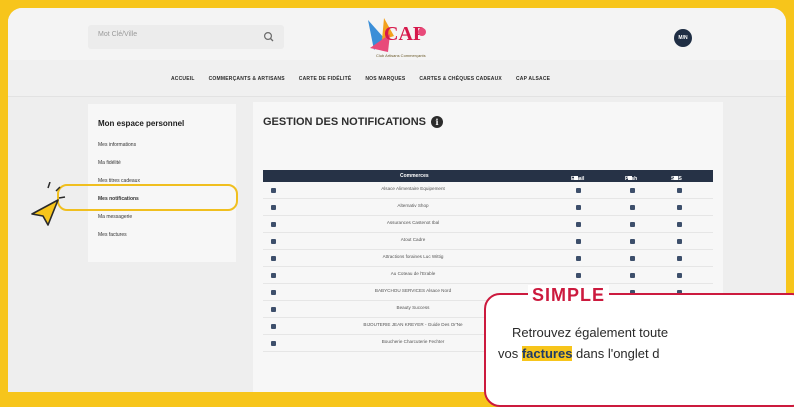 This screenshot has width=794, height=407. I want to click on table-row: Alternativ Shop, so click(488, 207).